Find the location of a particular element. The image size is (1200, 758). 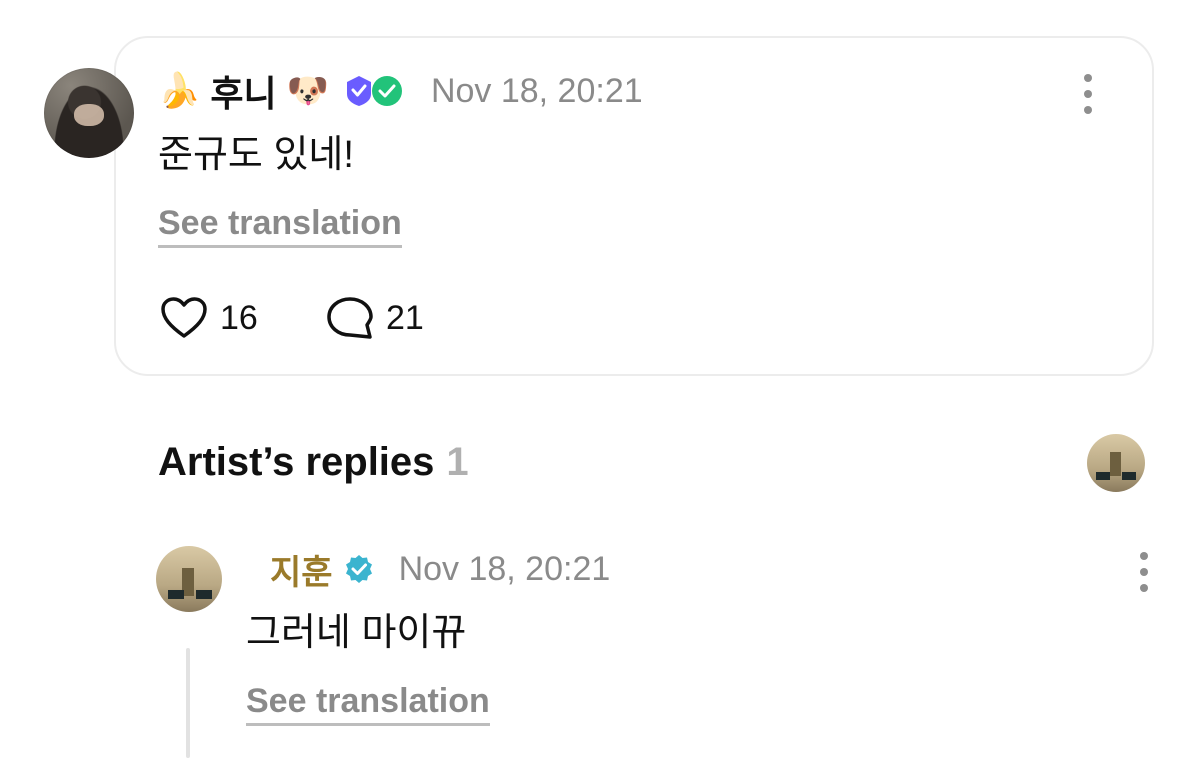

like-button: 16 is located at coordinates (209, 318).